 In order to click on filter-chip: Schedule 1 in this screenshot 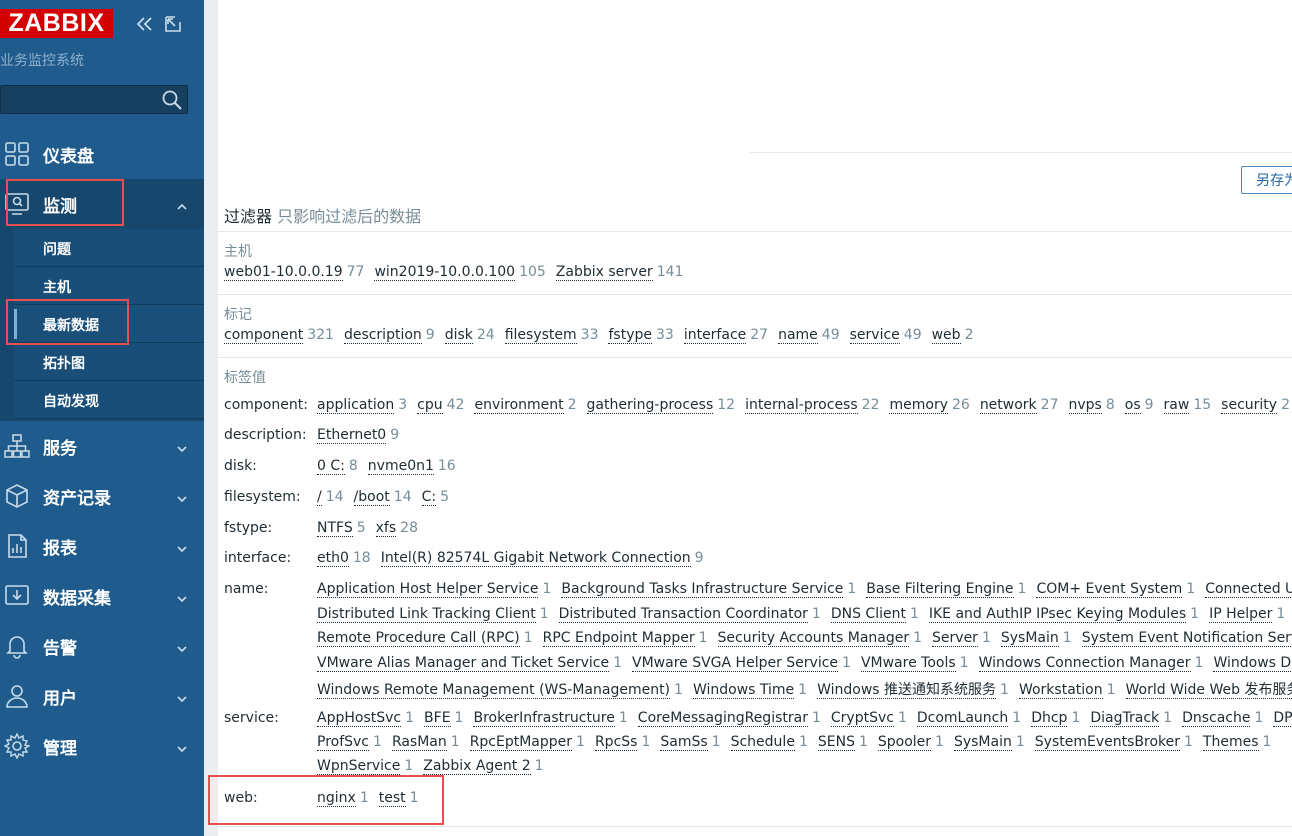, I will do `click(769, 742)`.